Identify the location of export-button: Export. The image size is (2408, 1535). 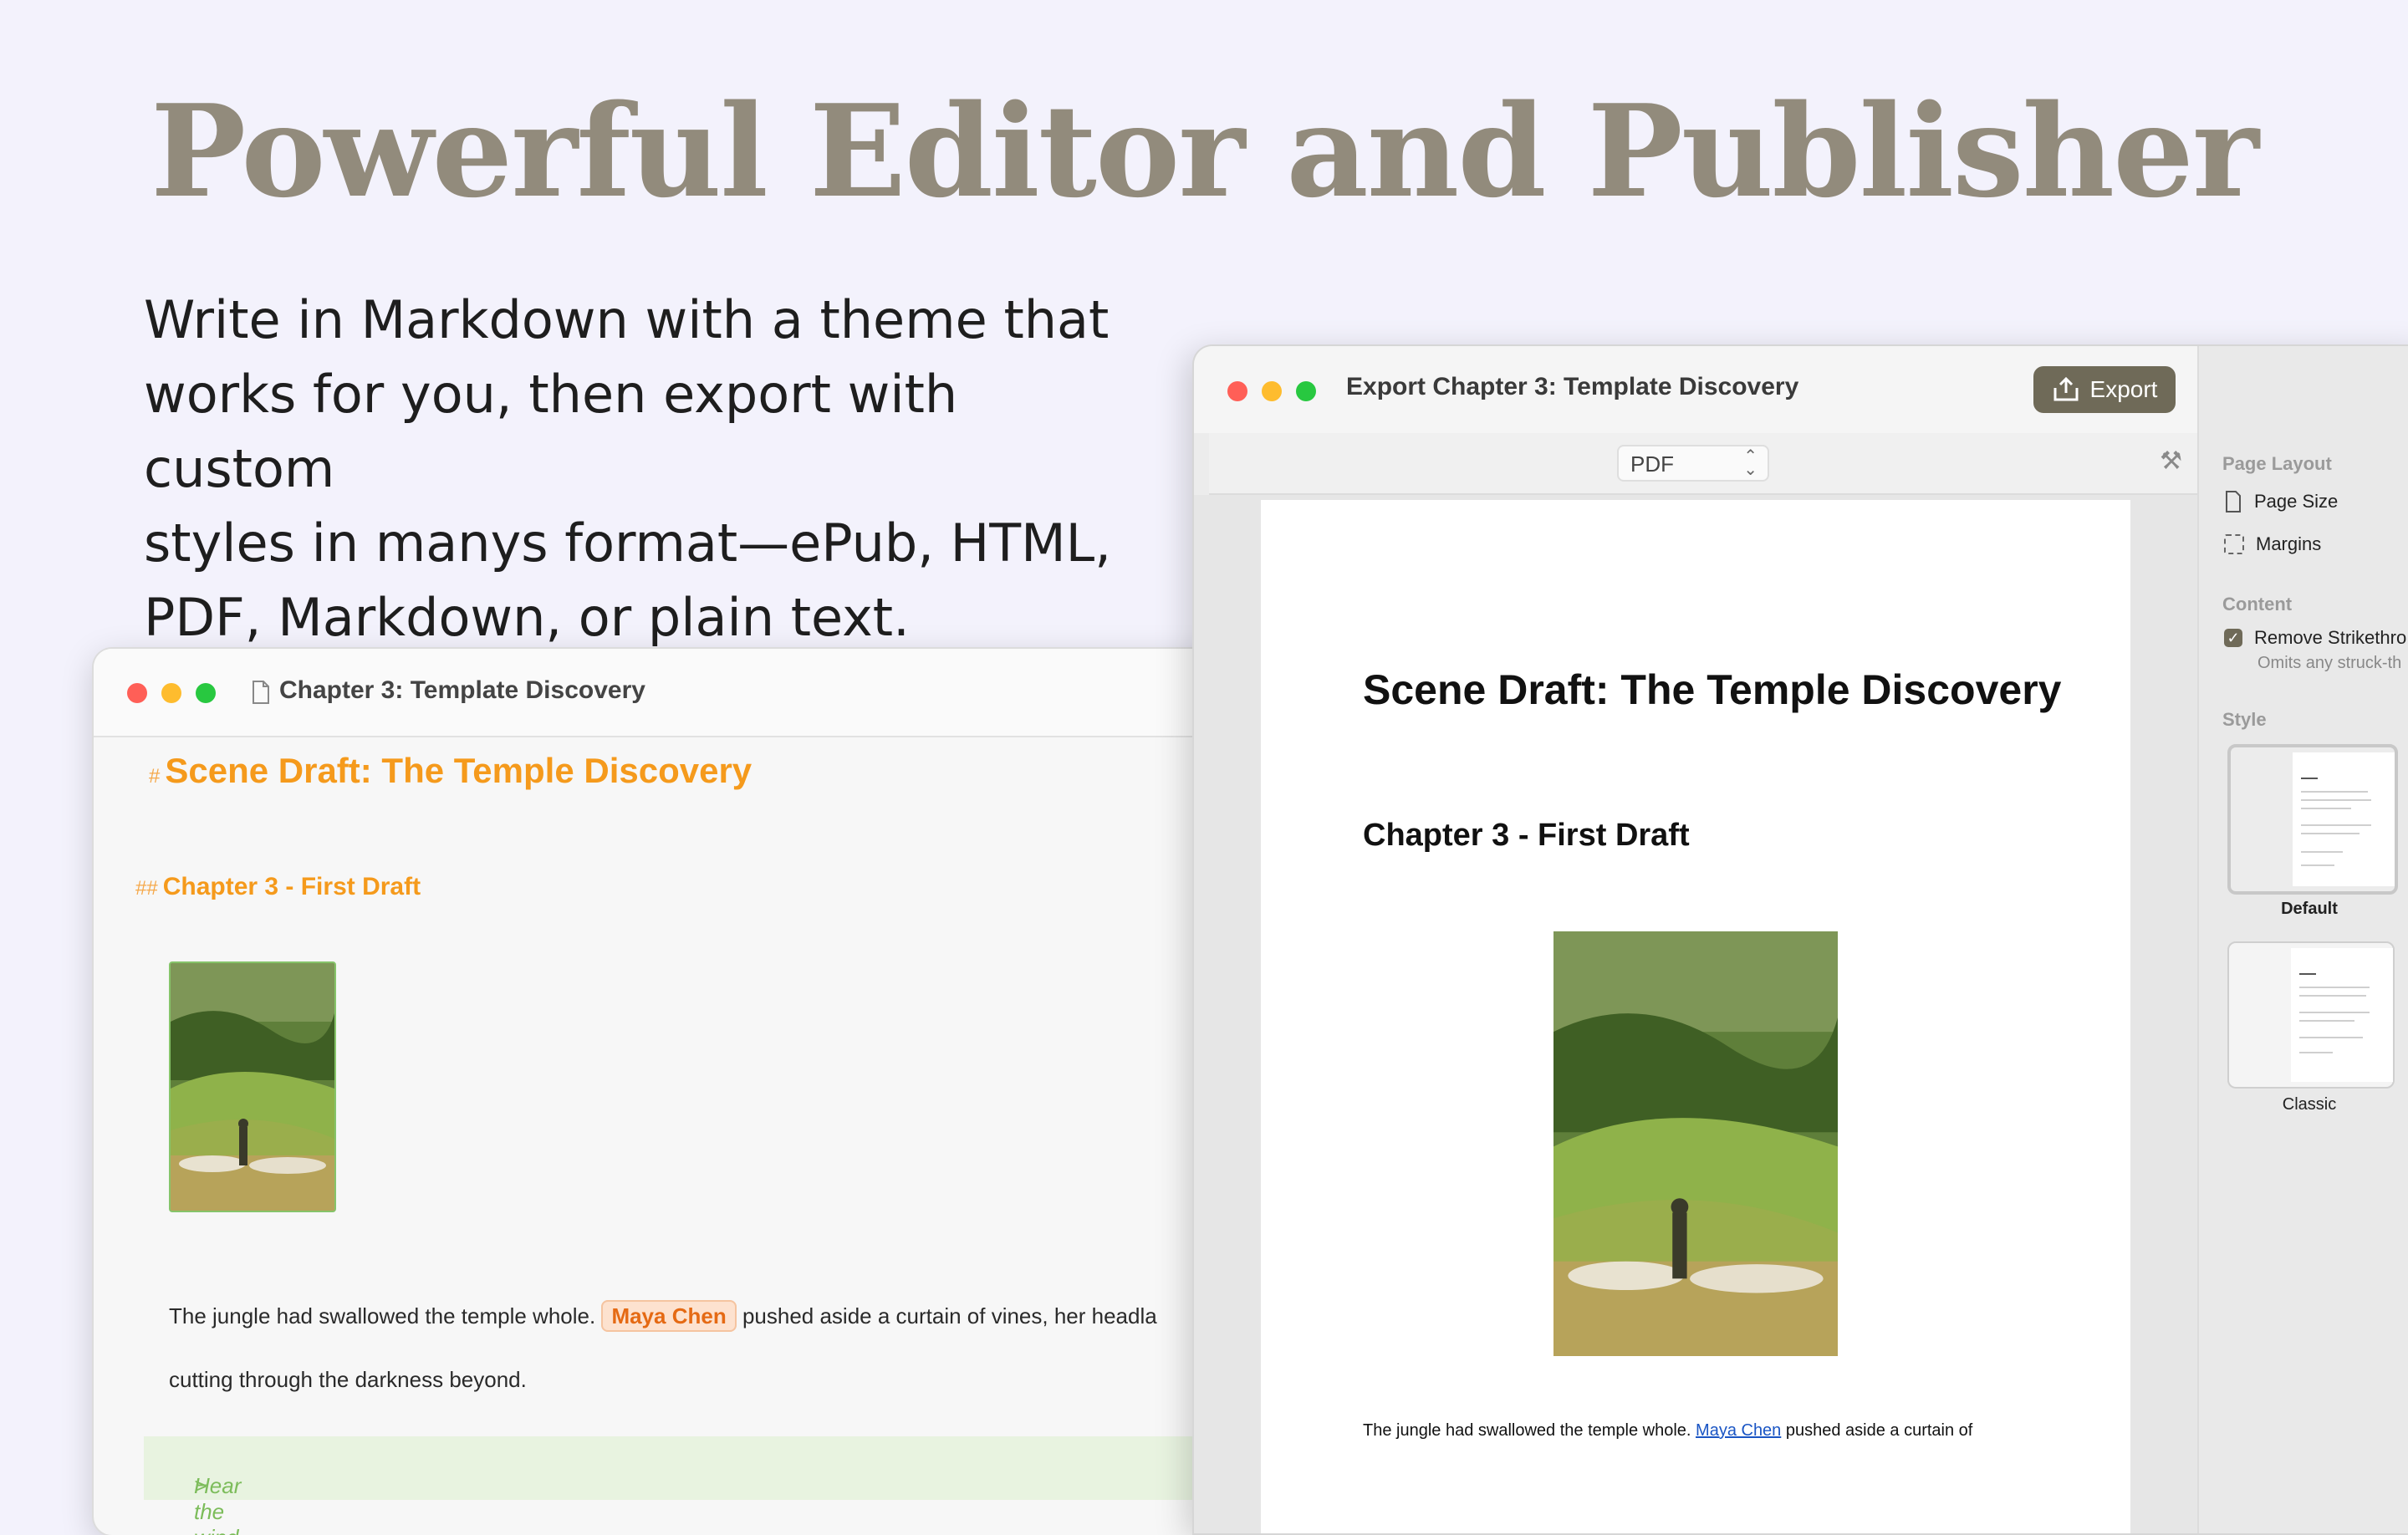
(2105, 389).